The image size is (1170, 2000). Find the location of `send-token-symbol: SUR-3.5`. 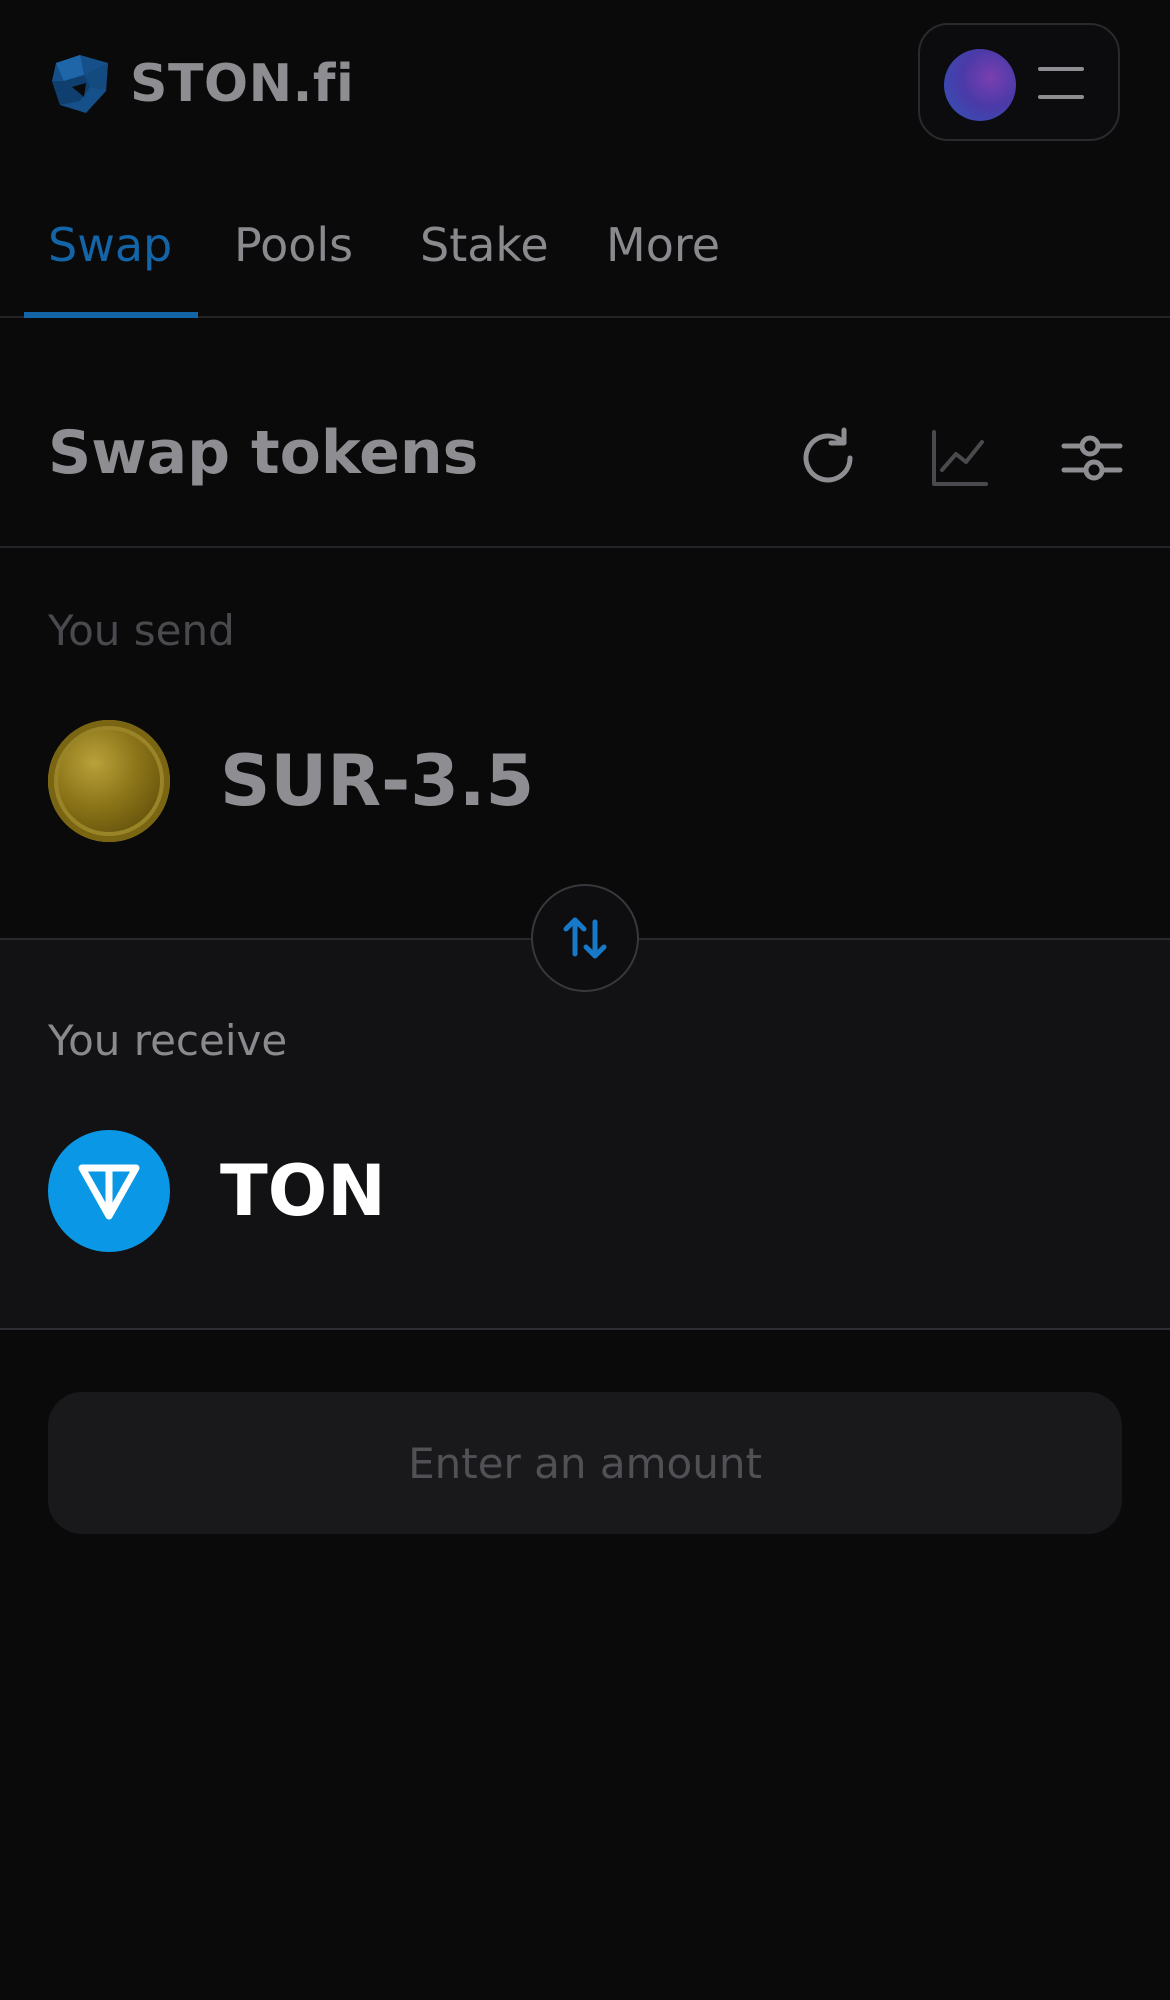

send-token-symbol: SUR-3.5 is located at coordinates (377, 781).